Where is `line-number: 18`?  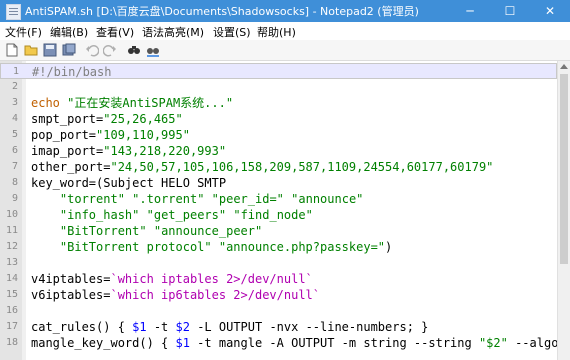 line-number: 18 is located at coordinates (11, 342).